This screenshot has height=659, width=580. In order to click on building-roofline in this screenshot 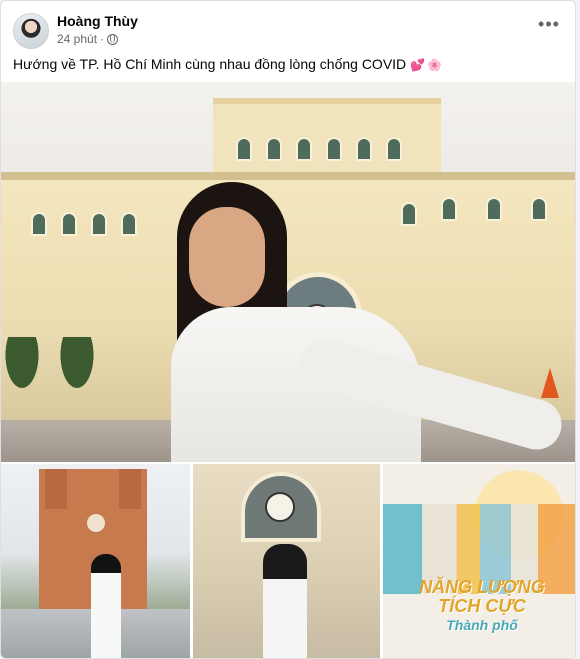, I will do `click(288, 176)`.